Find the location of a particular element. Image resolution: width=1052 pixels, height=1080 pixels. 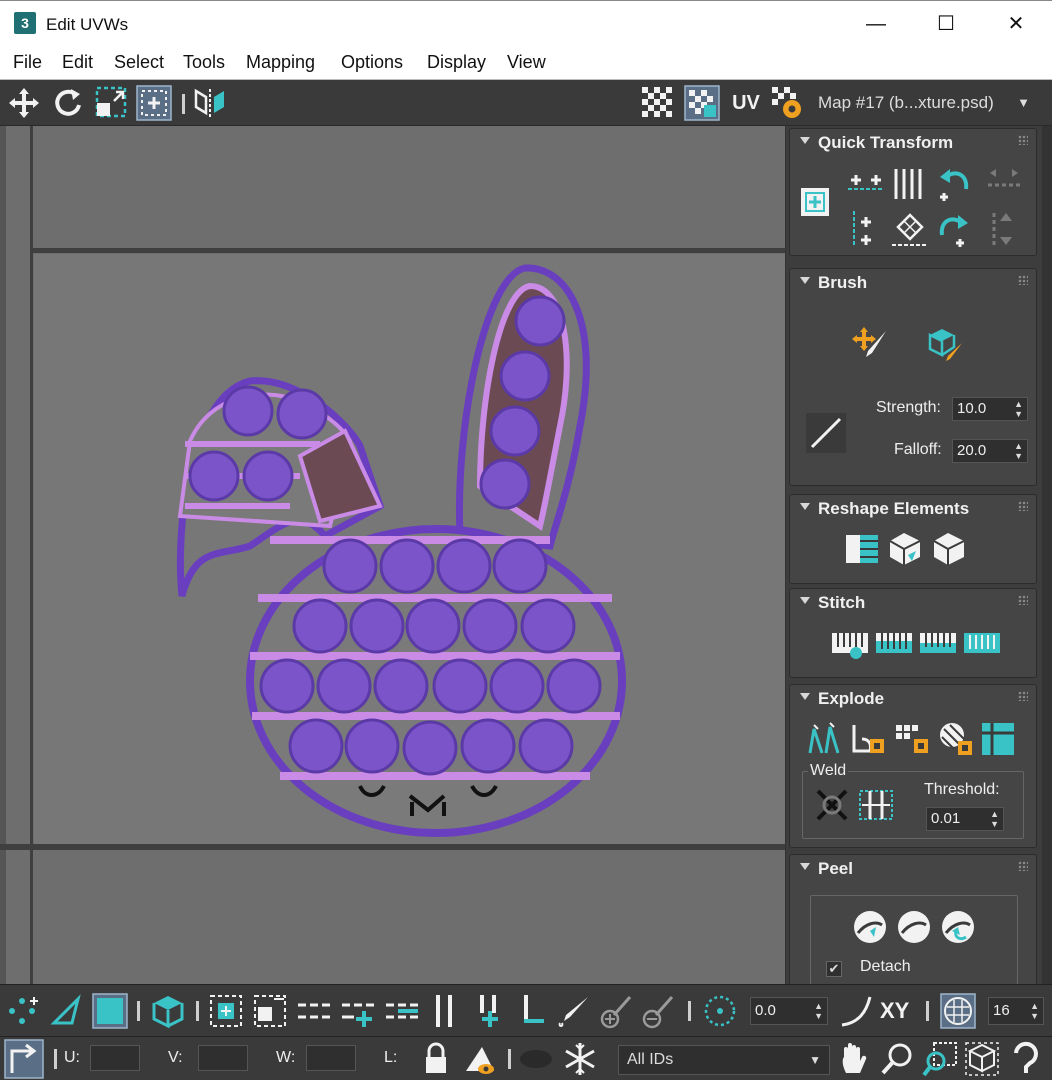

mirror-icon is located at coordinates (210, 103).